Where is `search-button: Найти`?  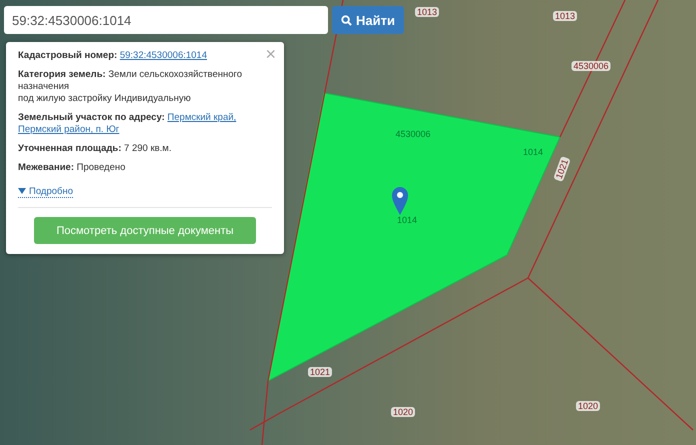 search-button: Найти is located at coordinates (368, 20).